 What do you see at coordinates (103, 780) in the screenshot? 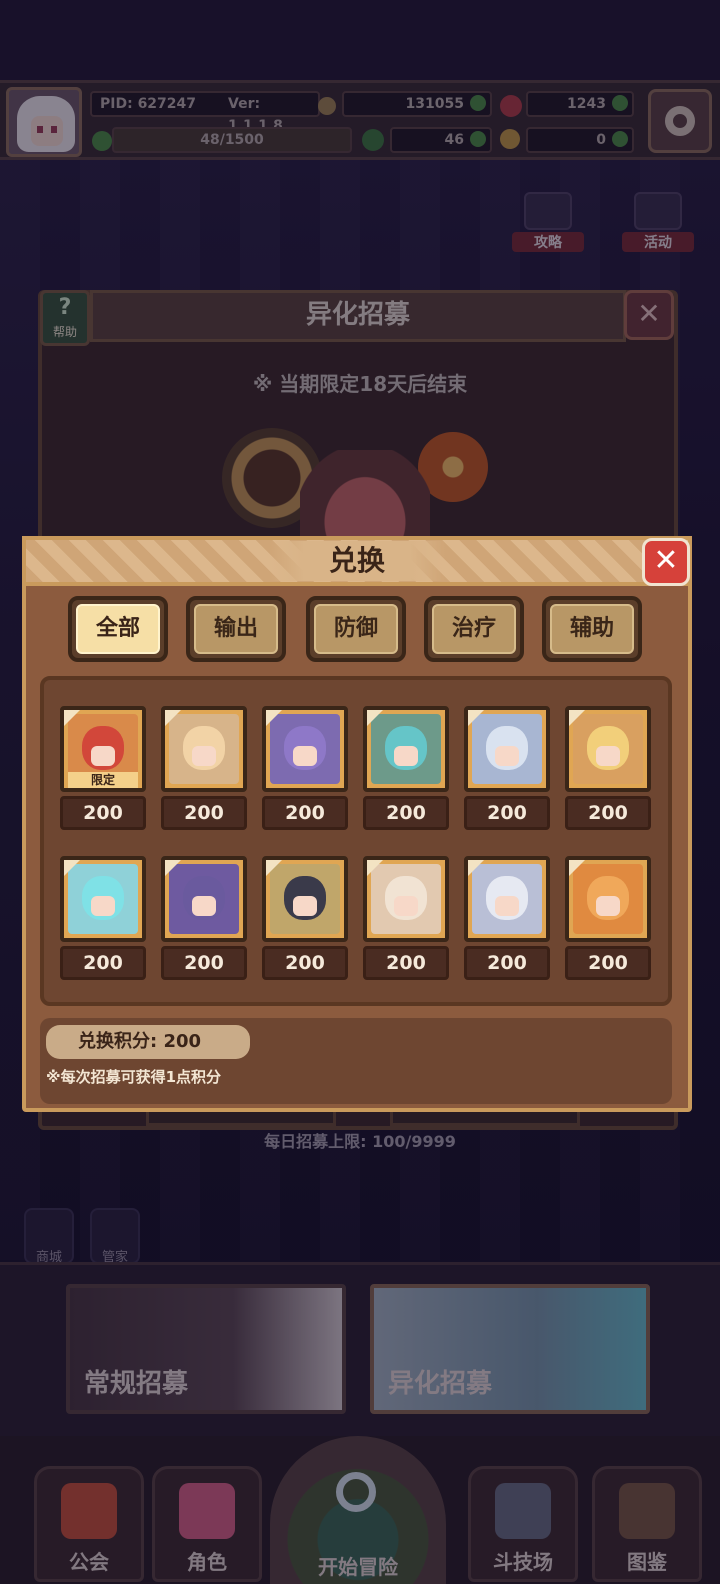
I see `limited-tag: 限定` at bounding box center [103, 780].